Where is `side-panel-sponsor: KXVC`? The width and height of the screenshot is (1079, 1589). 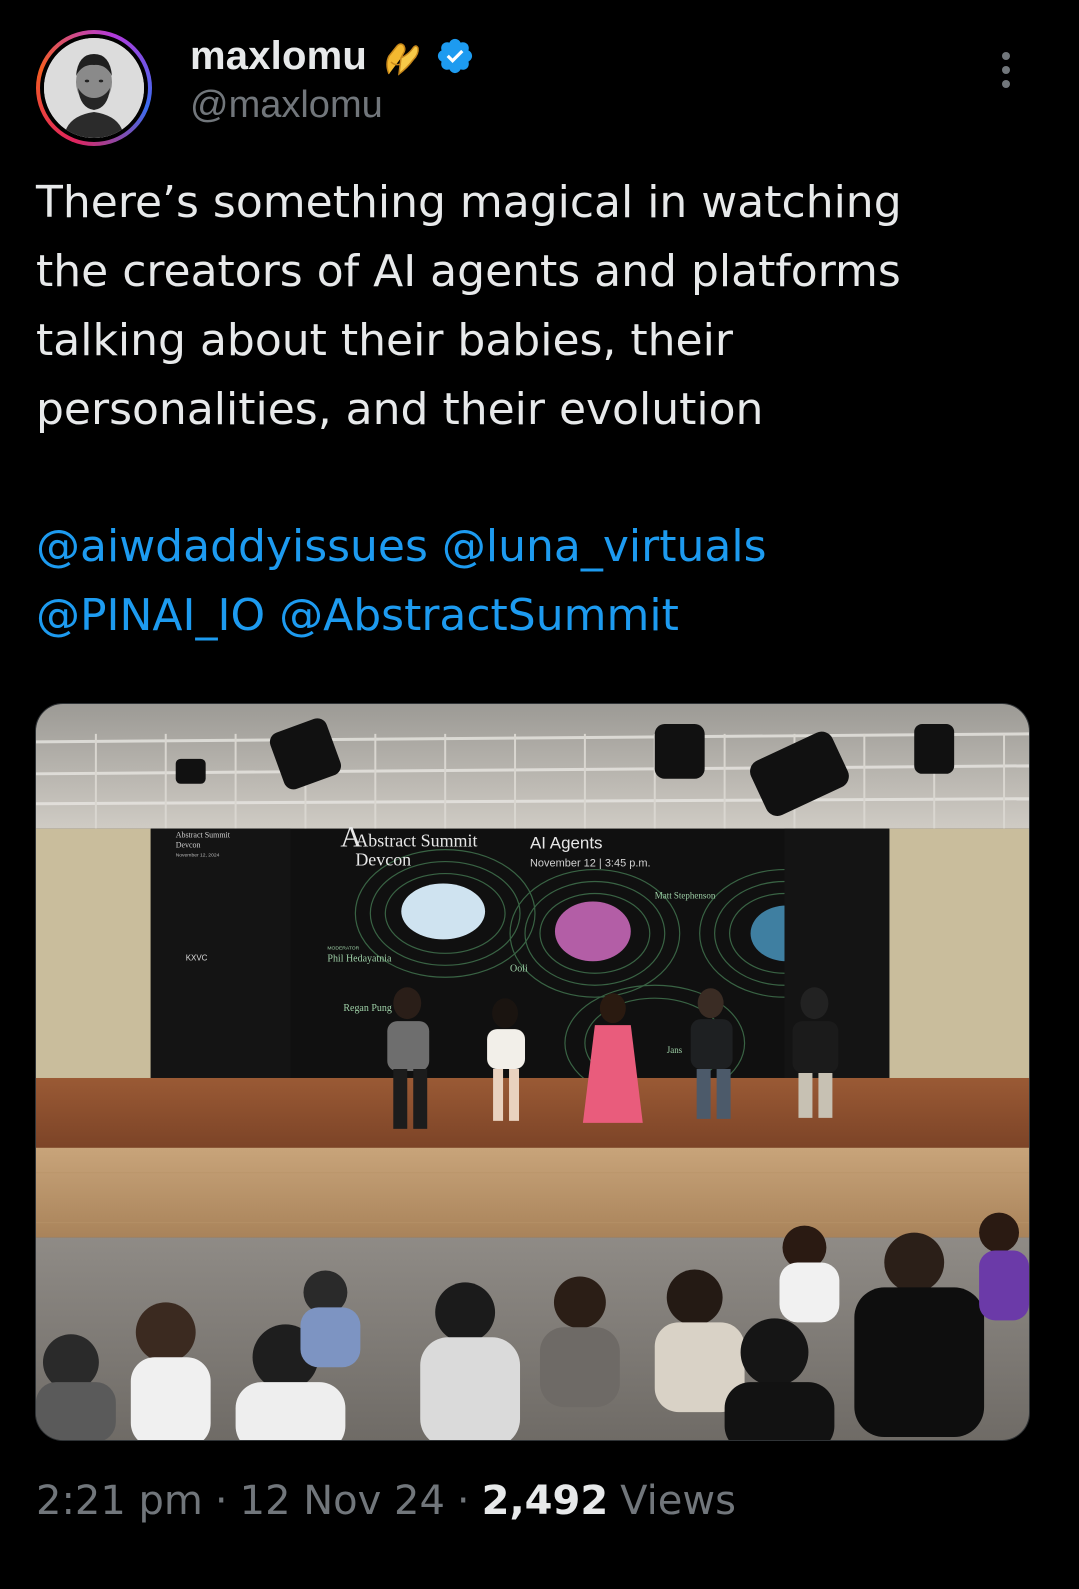 side-panel-sponsor: KXVC is located at coordinates (197, 957).